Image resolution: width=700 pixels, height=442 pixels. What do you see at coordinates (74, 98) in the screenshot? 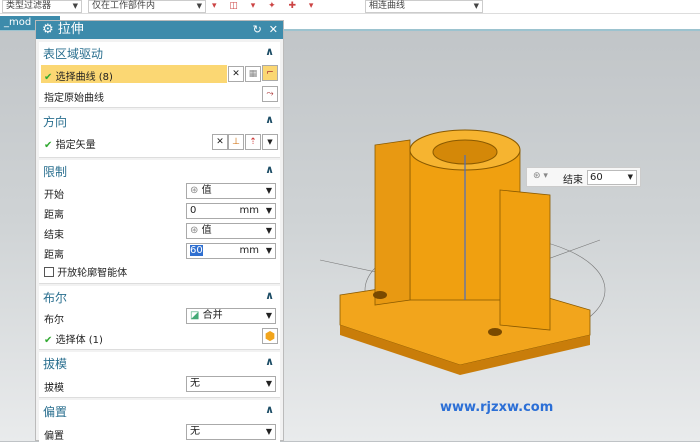
I see `origin-curve-label: 指定原始曲线` at bounding box center [74, 98].